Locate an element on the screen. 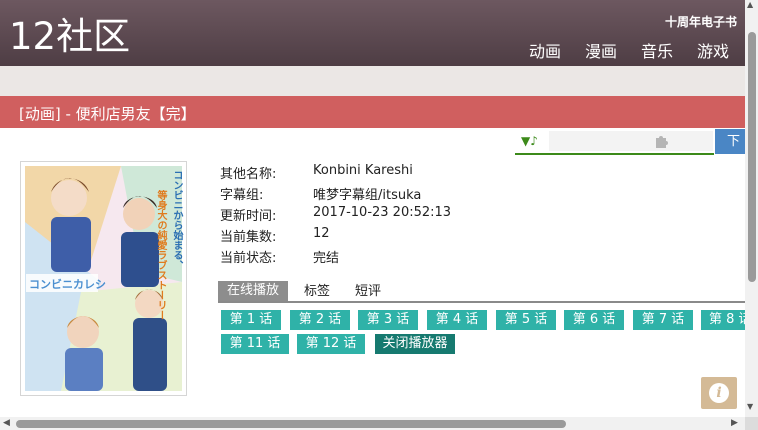 The width and height of the screenshot is (758, 430). info-label: 当前集数: is located at coordinates (248, 237).